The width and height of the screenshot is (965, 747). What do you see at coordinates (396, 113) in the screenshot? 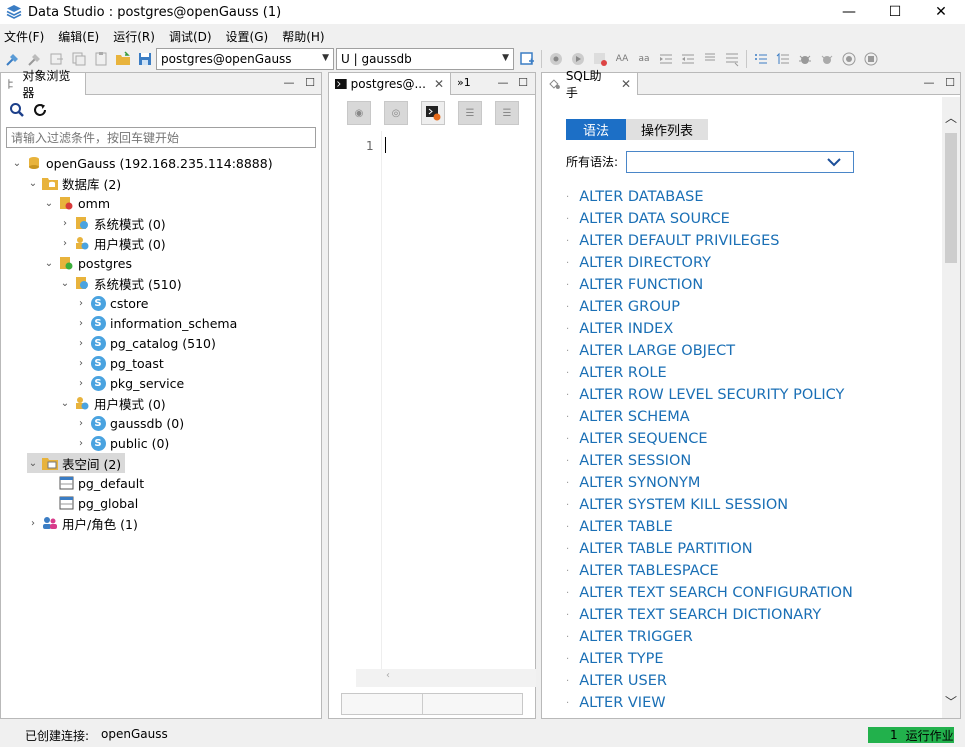
I see `execute-step-icon: ◎` at bounding box center [396, 113].